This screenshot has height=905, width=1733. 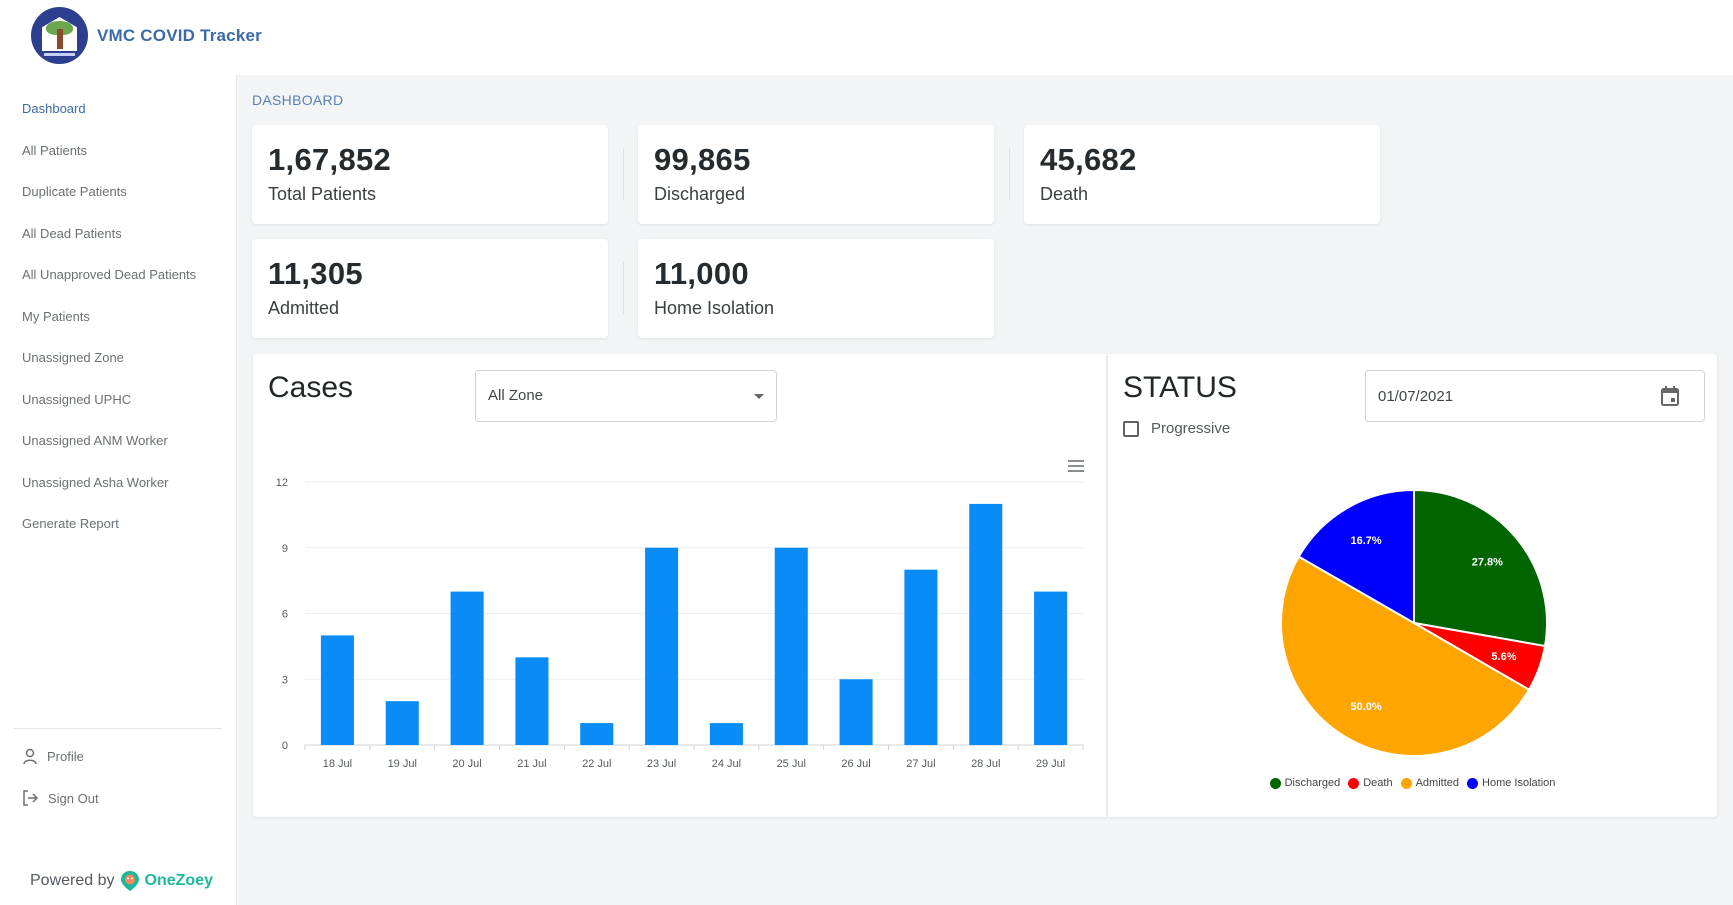 I want to click on sidebar-divider, so click(x=118, y=728).